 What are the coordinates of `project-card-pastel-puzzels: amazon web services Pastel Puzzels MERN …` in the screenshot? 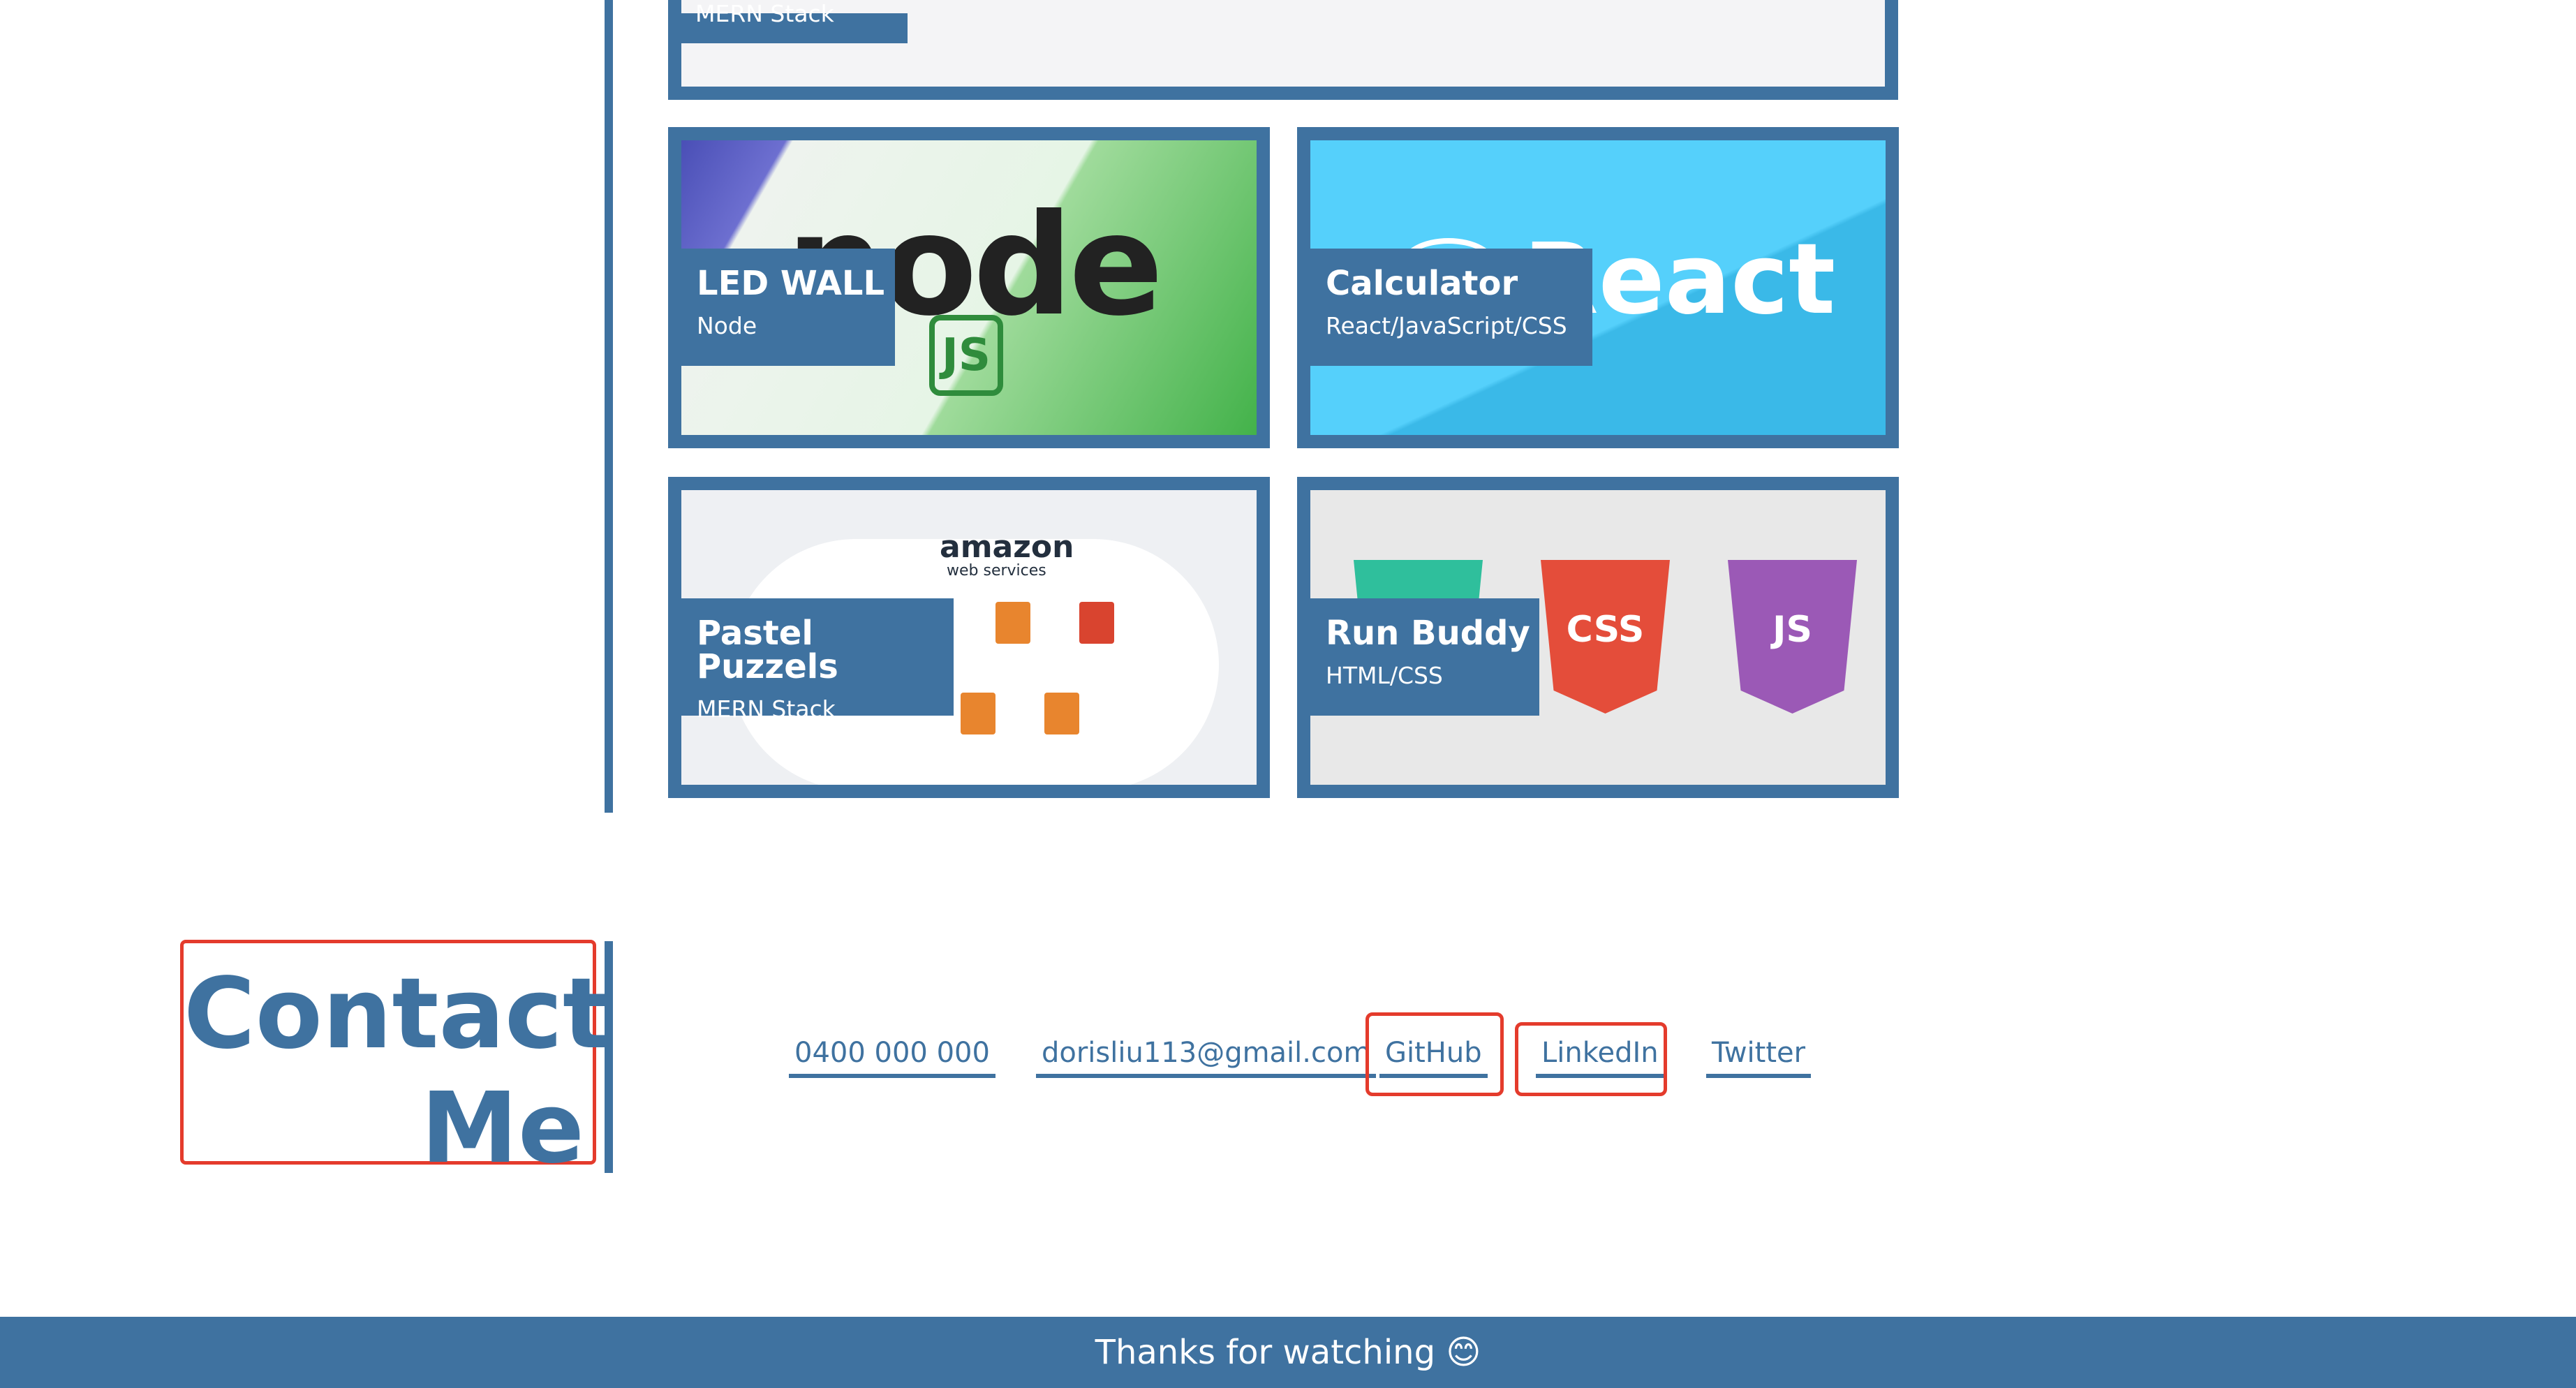 It's located at (969, 637).